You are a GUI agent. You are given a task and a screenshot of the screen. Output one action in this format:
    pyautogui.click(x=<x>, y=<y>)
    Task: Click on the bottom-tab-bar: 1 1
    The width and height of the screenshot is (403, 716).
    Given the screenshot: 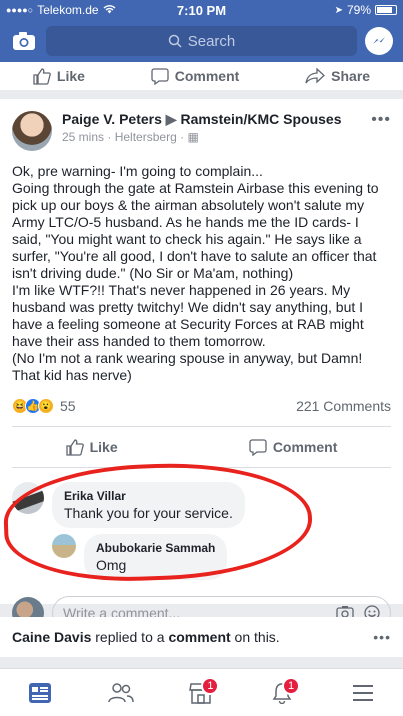 What is the action you would take?
    pyautogui.click(x=201, y=692)
    